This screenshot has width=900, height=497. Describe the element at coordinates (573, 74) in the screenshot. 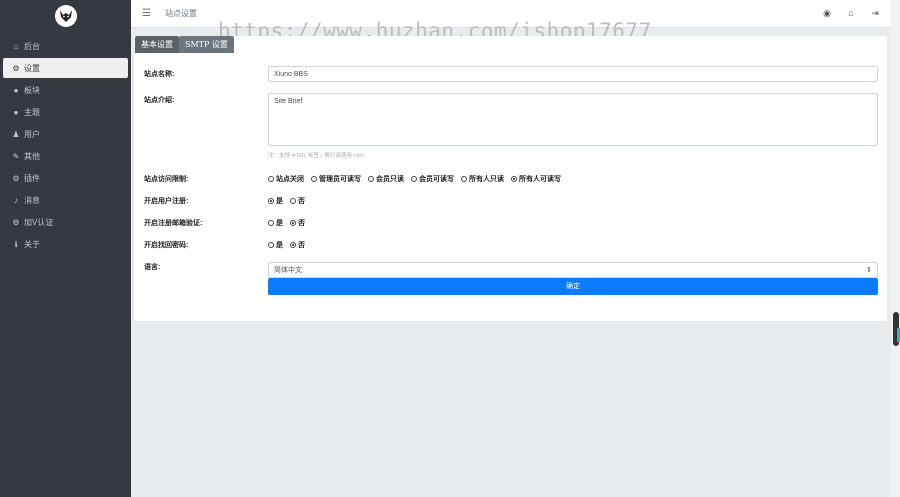

I see `site-name-input: Xiuno BBS` at that location.